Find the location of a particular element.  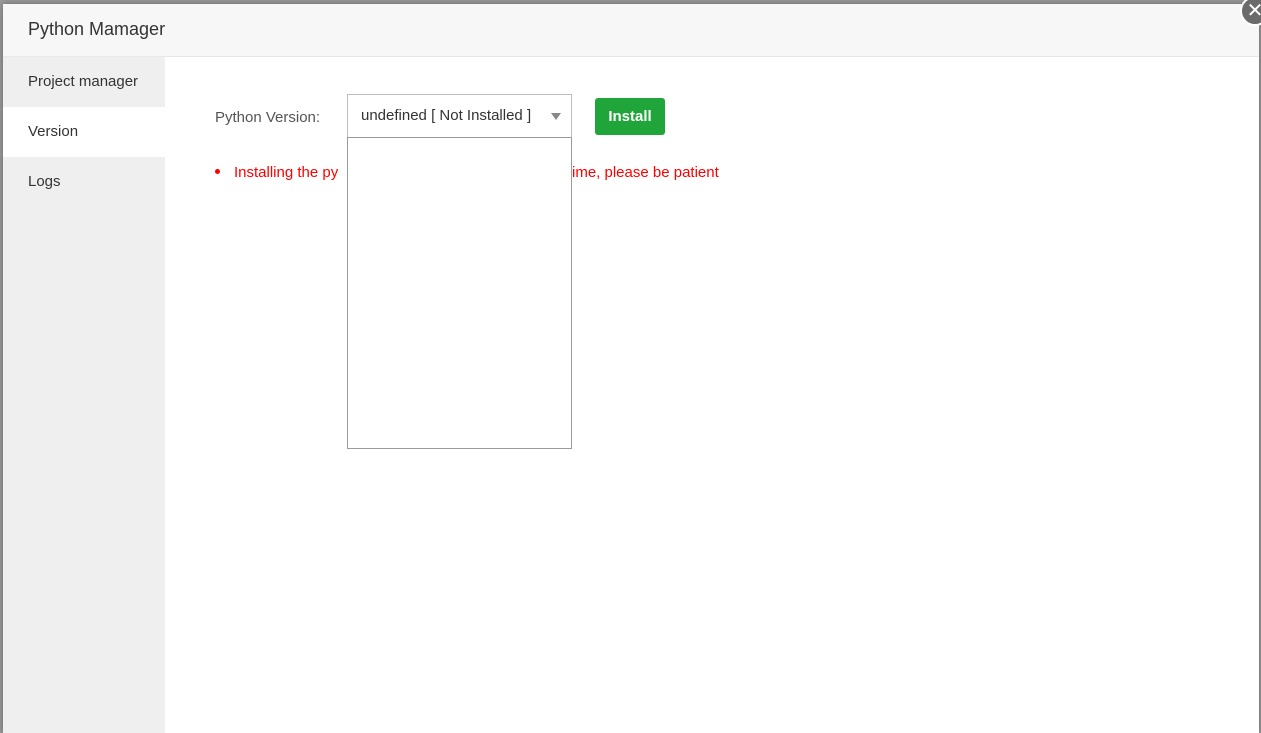

dialog-header: Python Mamager is located at coordinates (631, 30).